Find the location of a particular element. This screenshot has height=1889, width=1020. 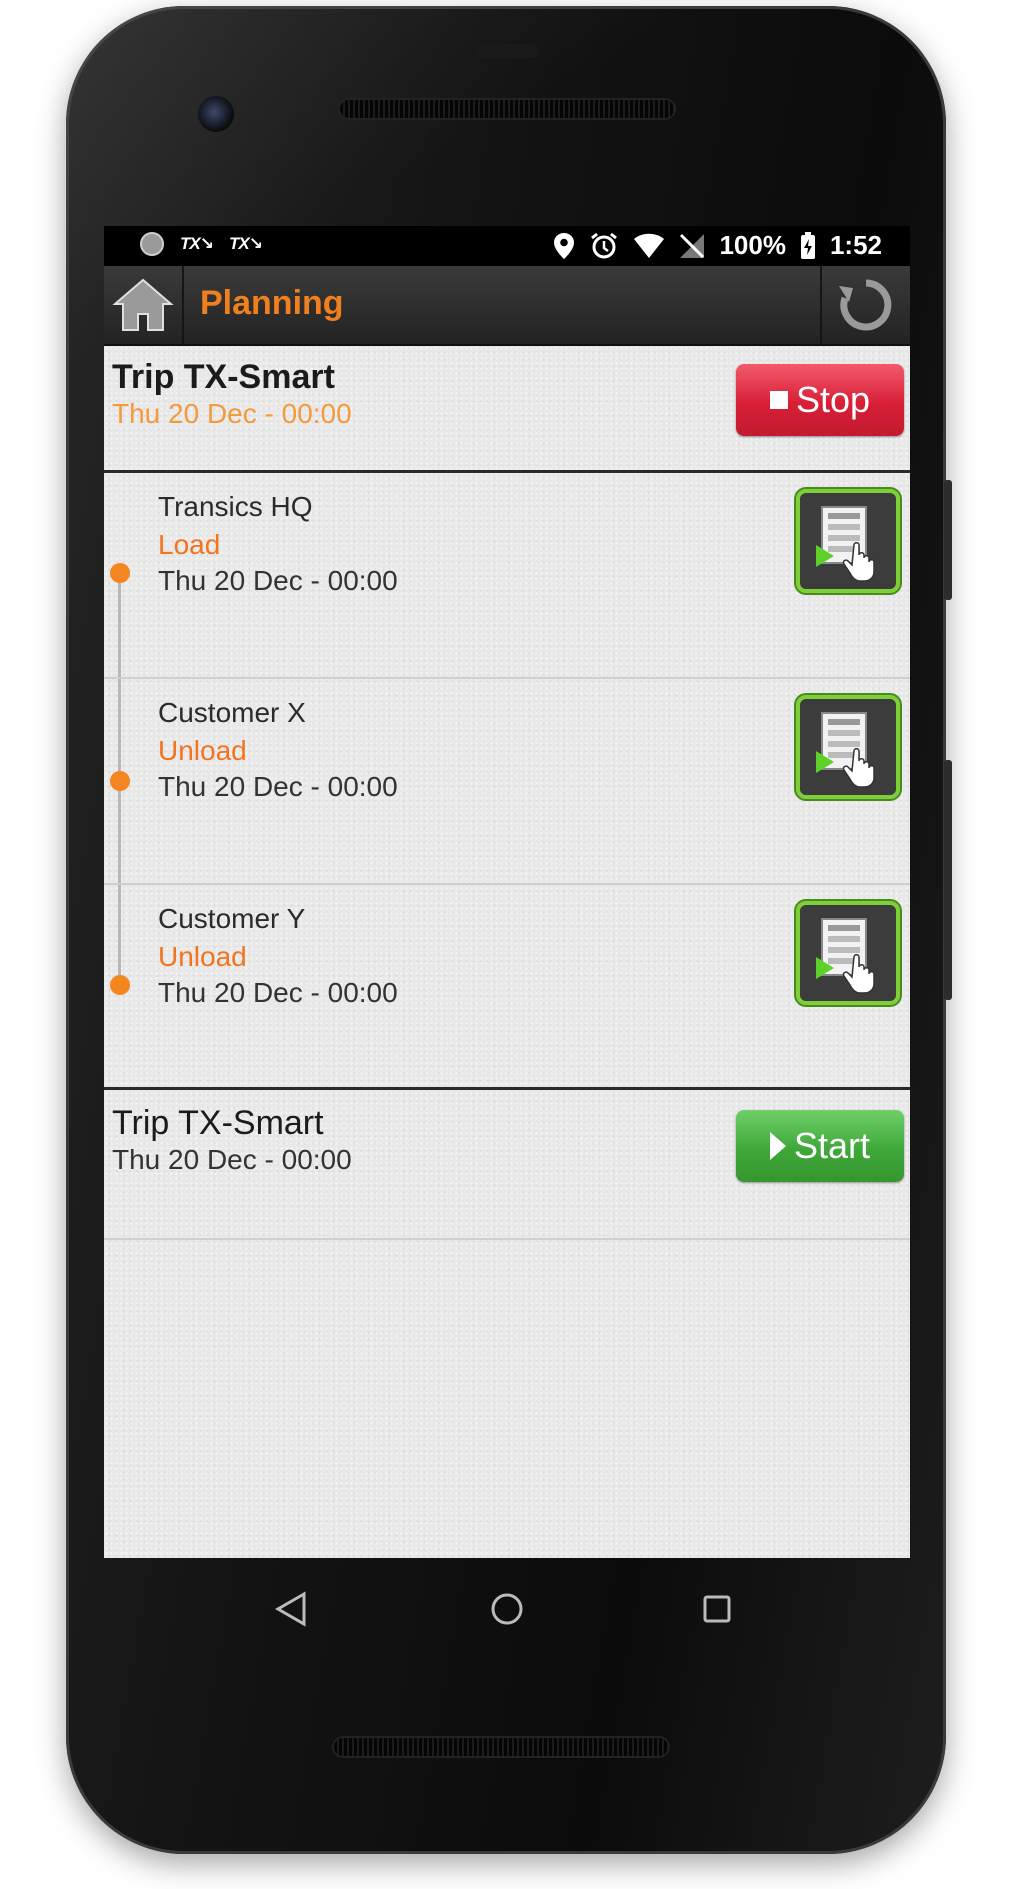

earpiece-speaker is located at coordinates (507, 109).